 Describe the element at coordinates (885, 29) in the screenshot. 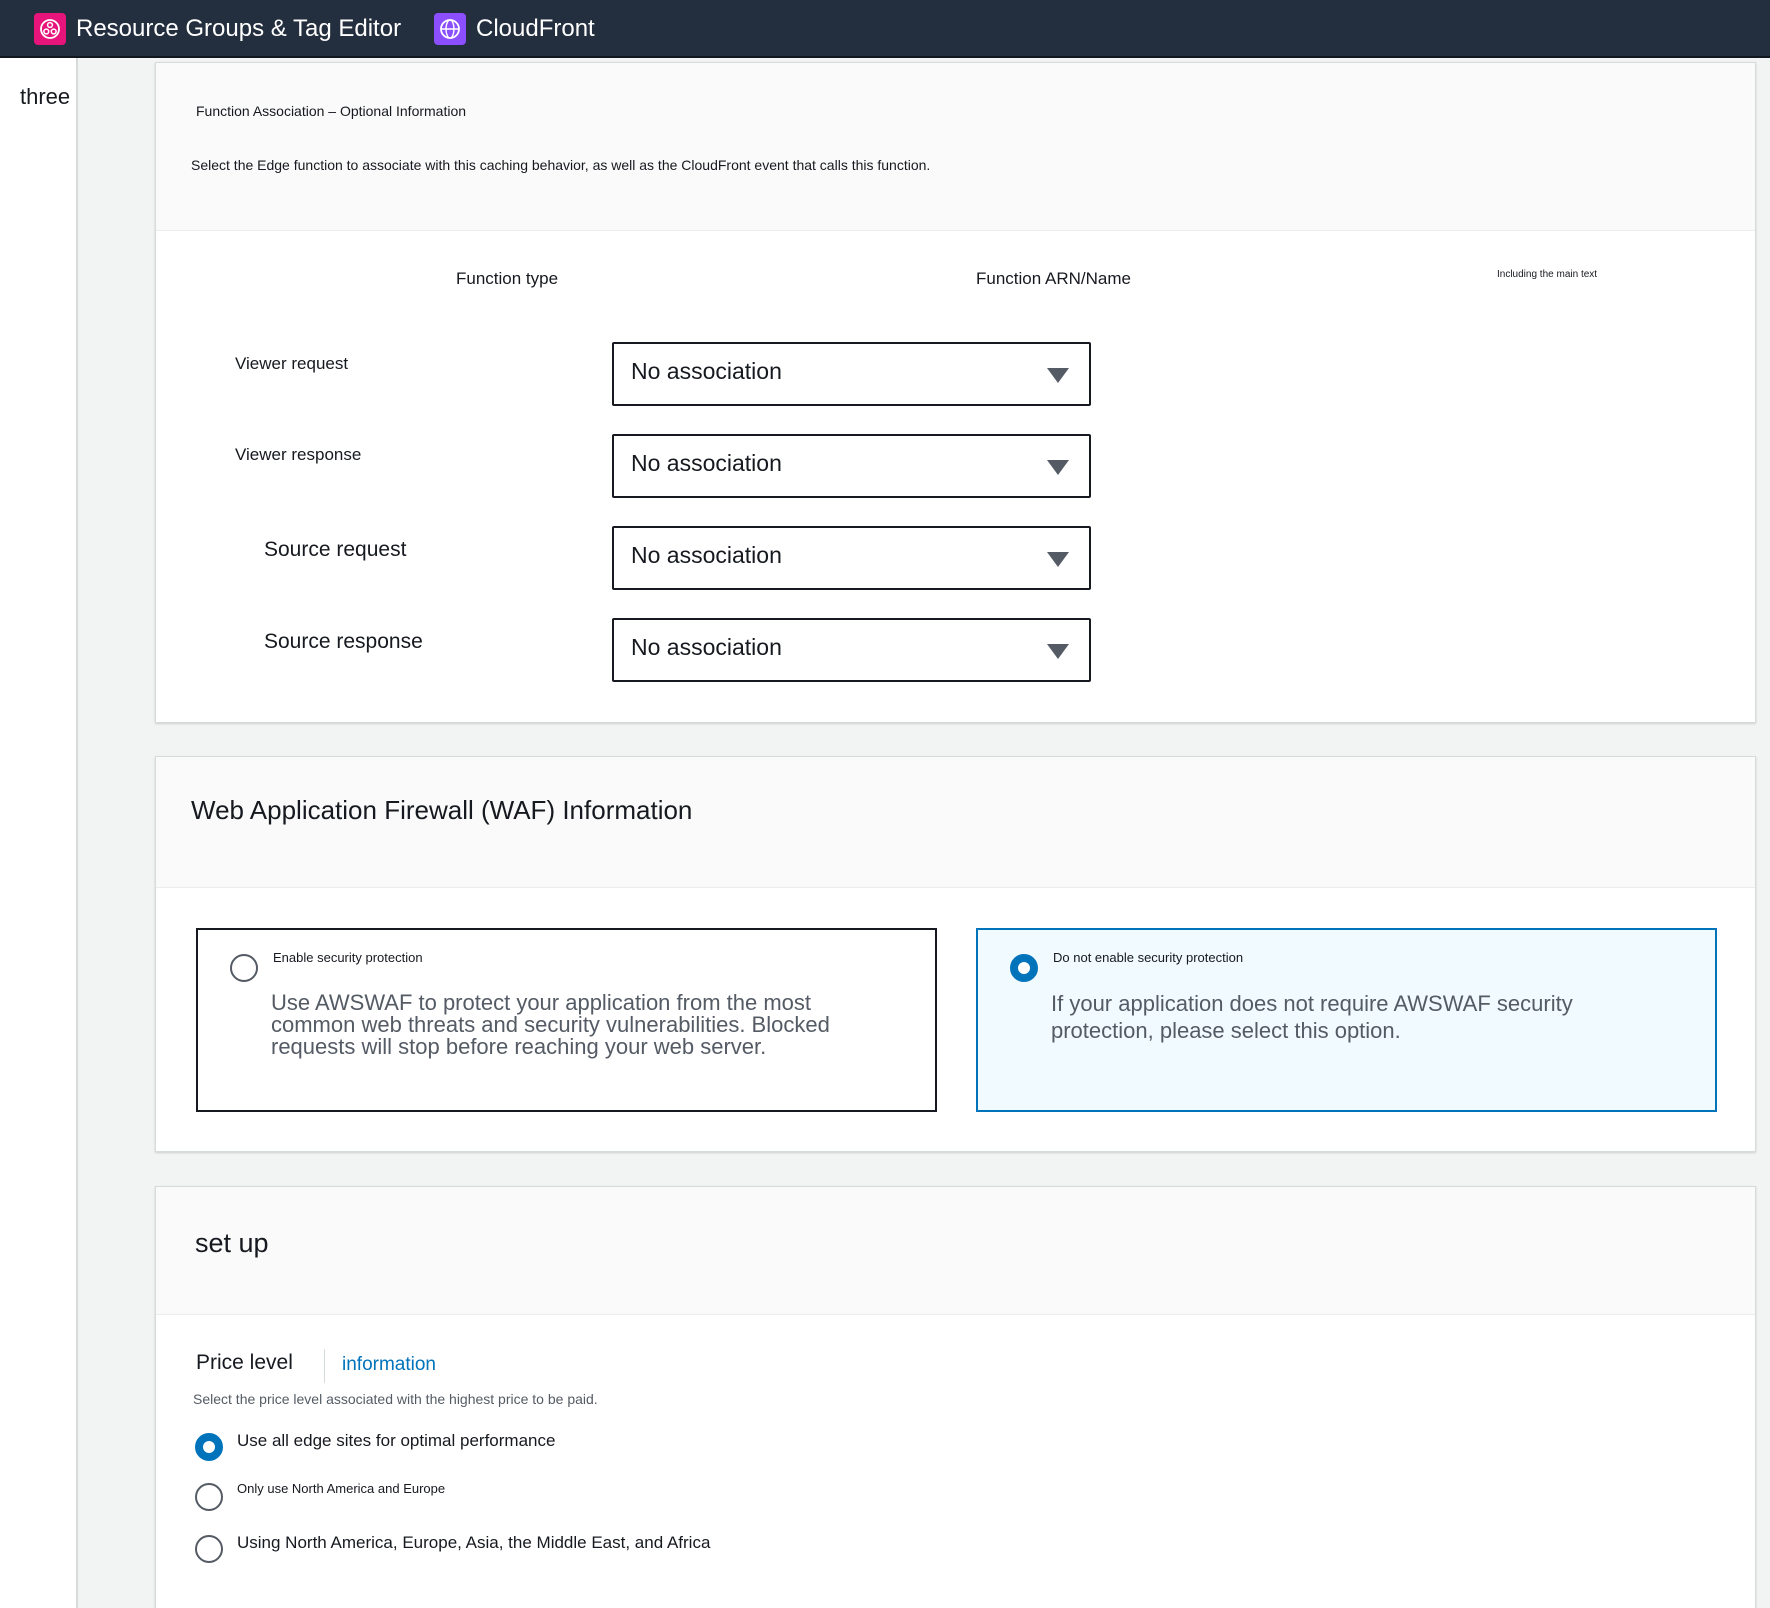

I see `top-navigation-bar: Resource Groups & Tag Editor CloudFront` at that location.